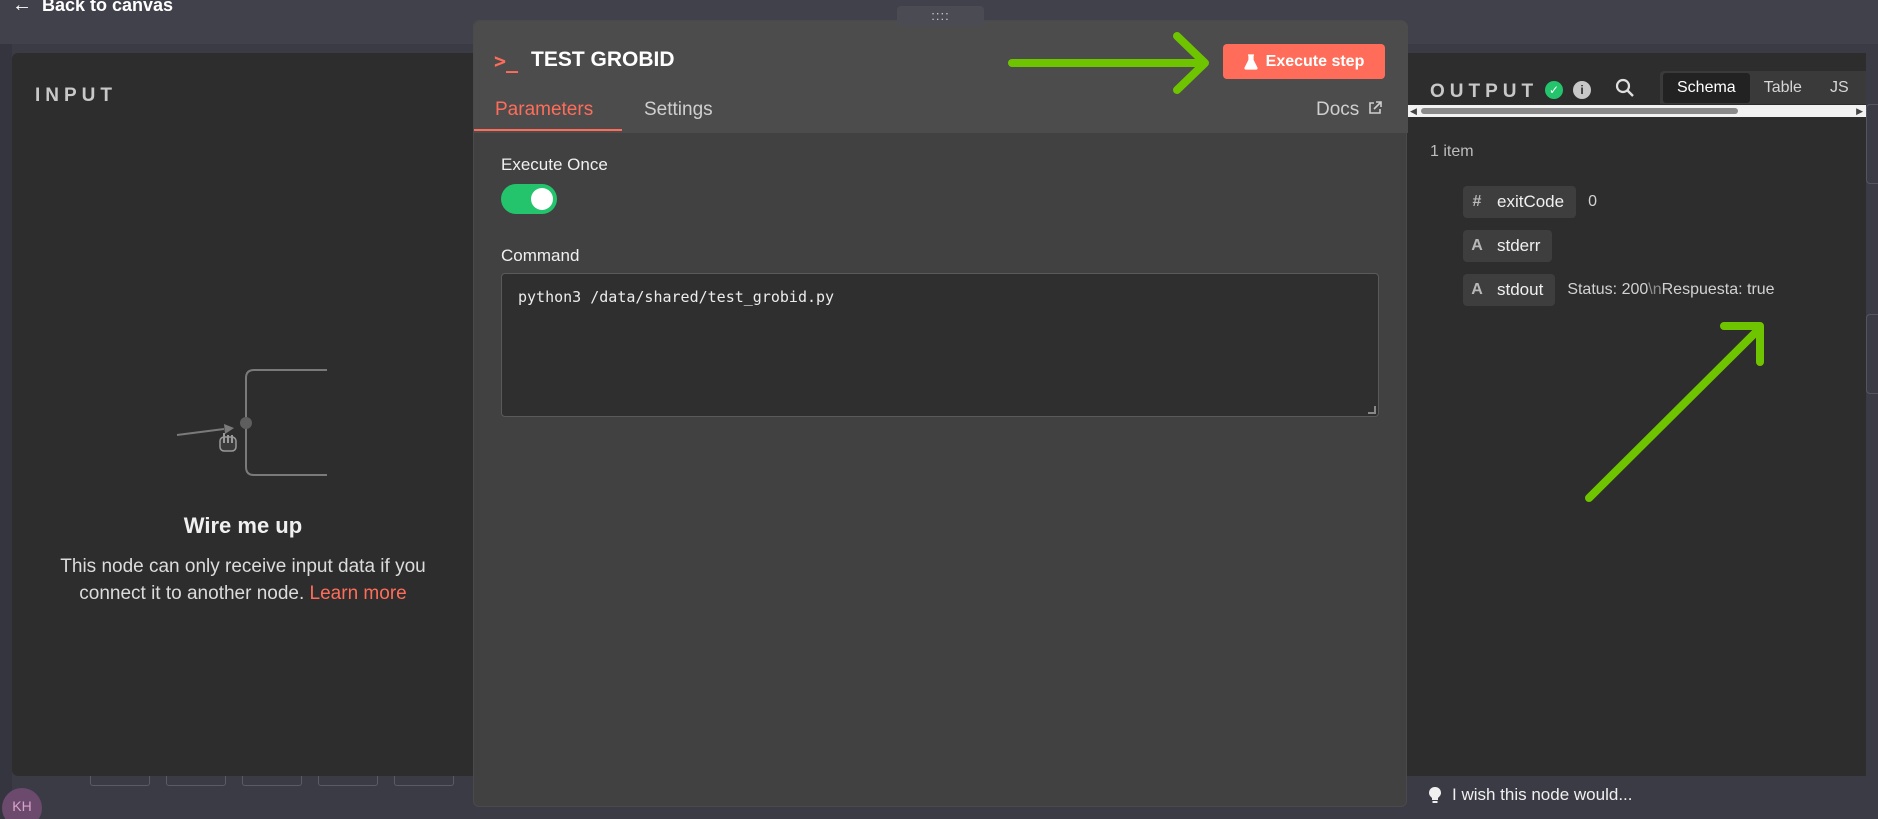 This screenshot has width=1878, height=819. What do you see at coordinates (1706, 87) in the screenshot?
I see `tab-schema: Schema` at bounding box center [1706, 87].